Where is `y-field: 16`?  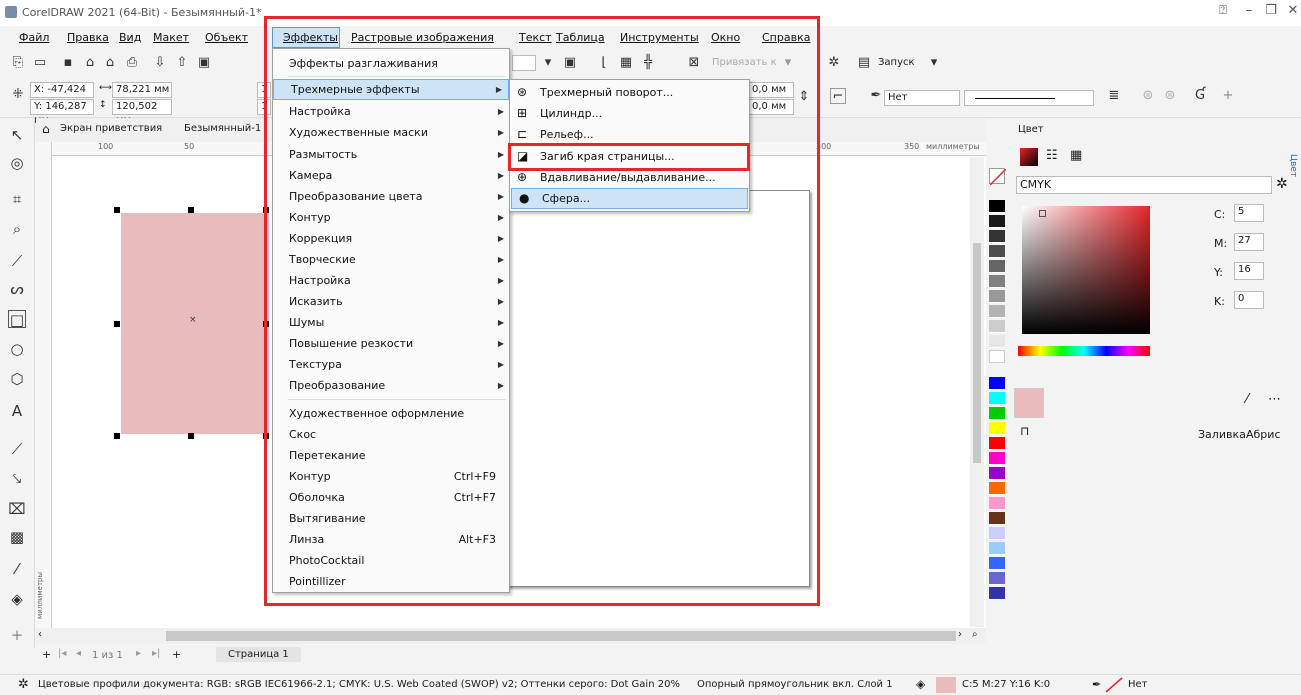
y-field: 16 is located at coordinates (1249, 271).